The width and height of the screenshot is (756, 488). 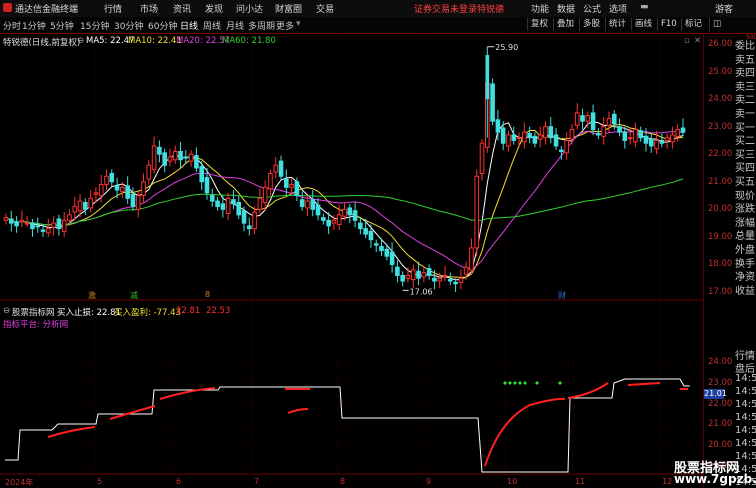 I want to click on menu-news: 资讯, so click(x=182, y=8).